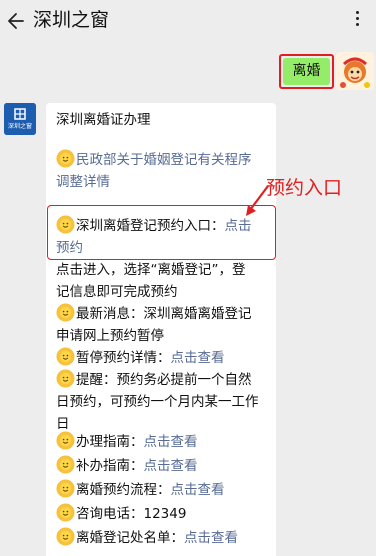  I want to click on list-item: 提醒：预约务必提前一个自然, so click(154, 380).